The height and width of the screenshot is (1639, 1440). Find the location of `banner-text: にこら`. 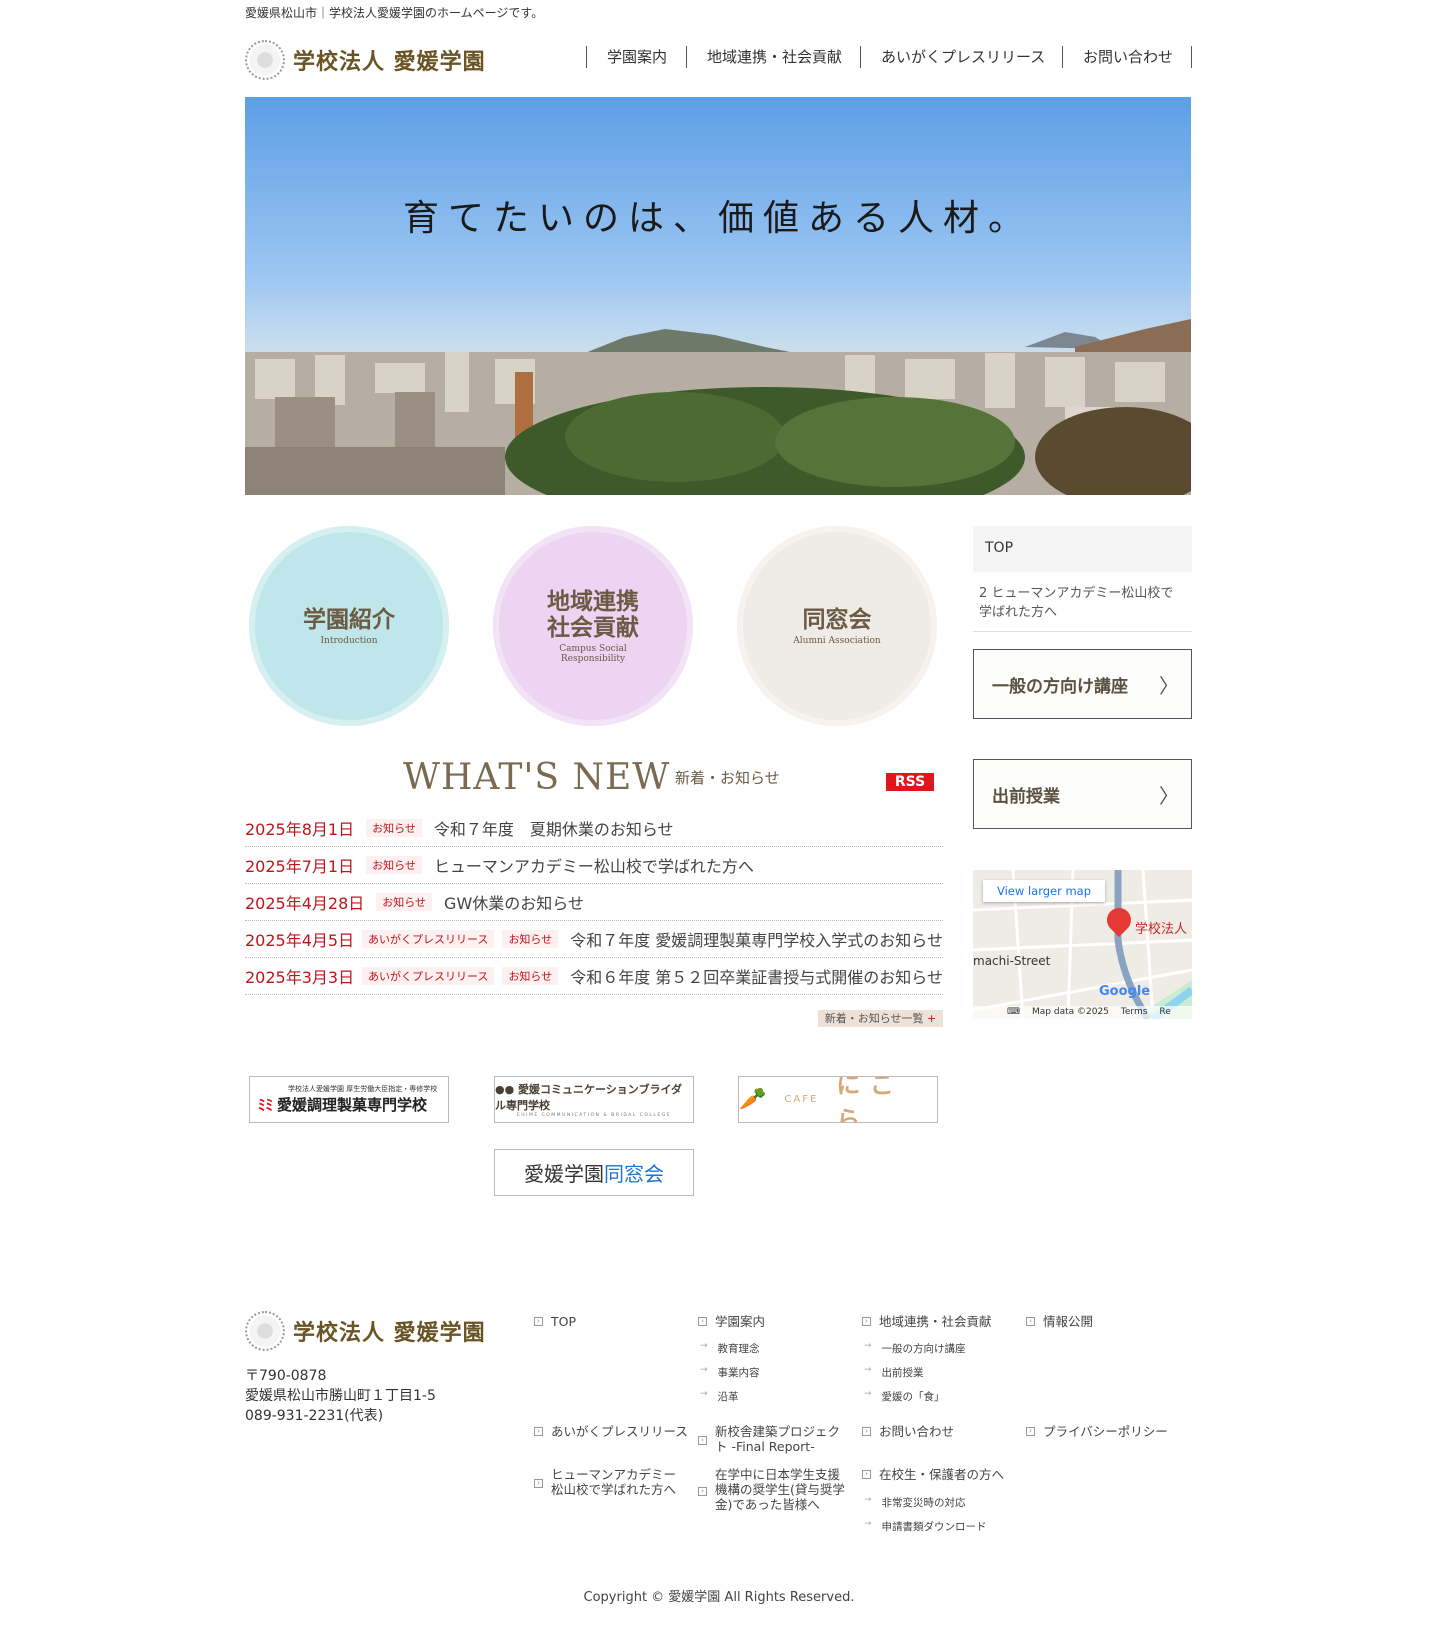

banner-text: にこら is located at coordinates (870, 1099).